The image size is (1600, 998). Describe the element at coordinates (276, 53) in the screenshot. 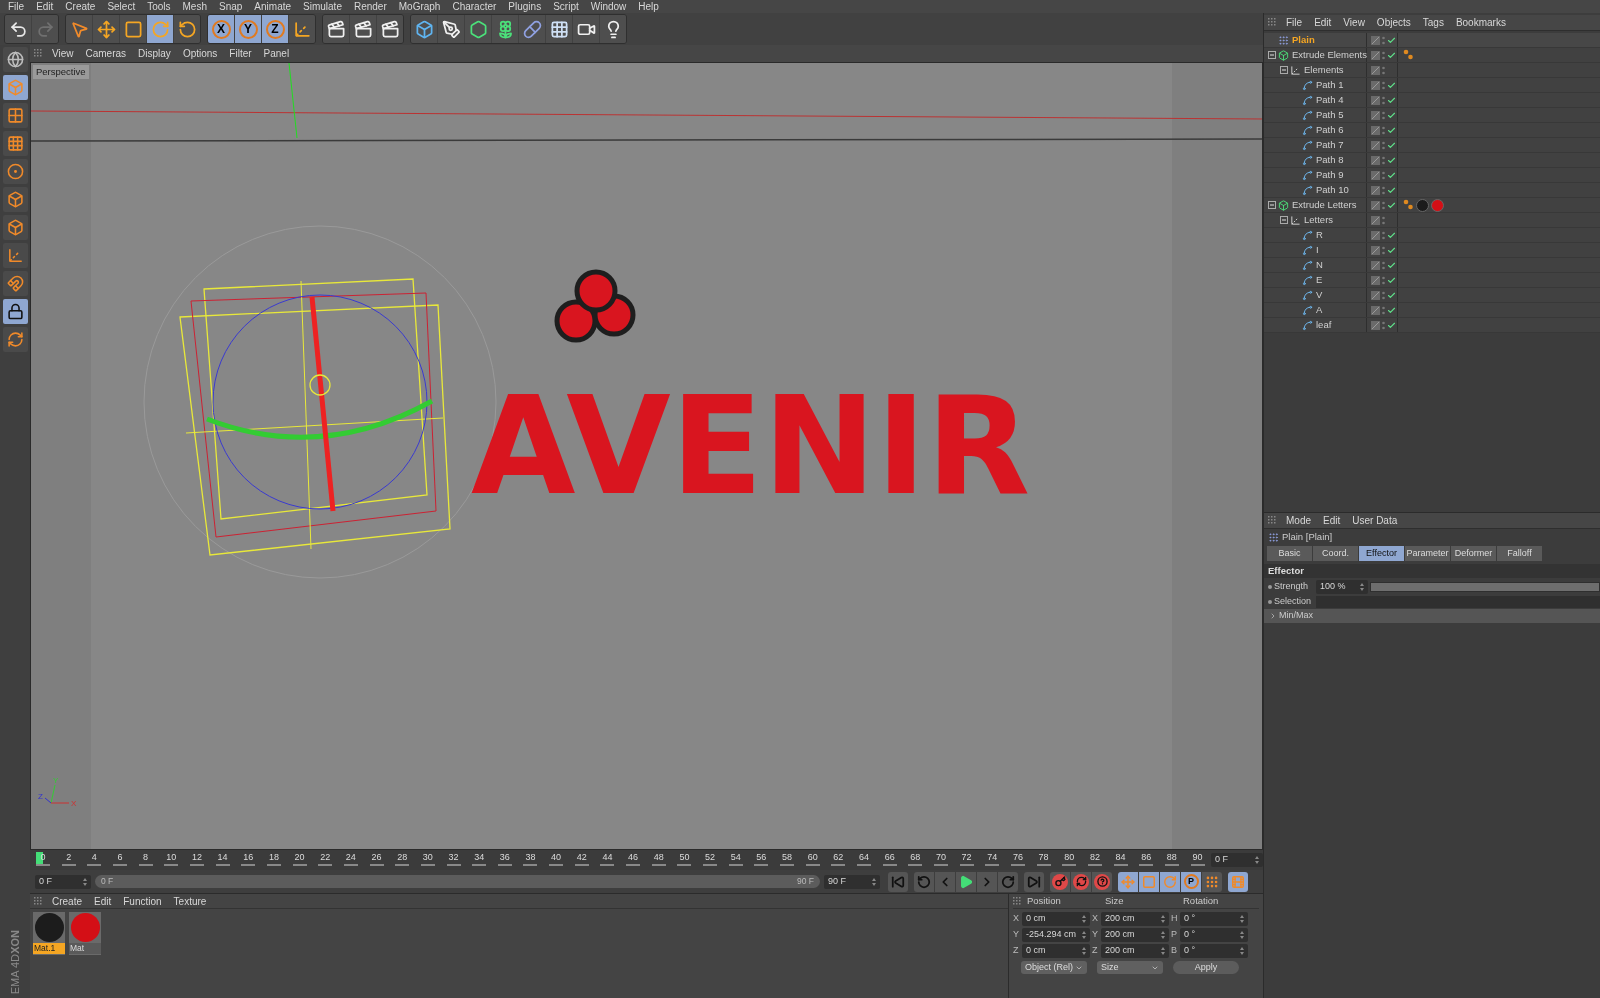

I see `menu-item: Panel` at that location.